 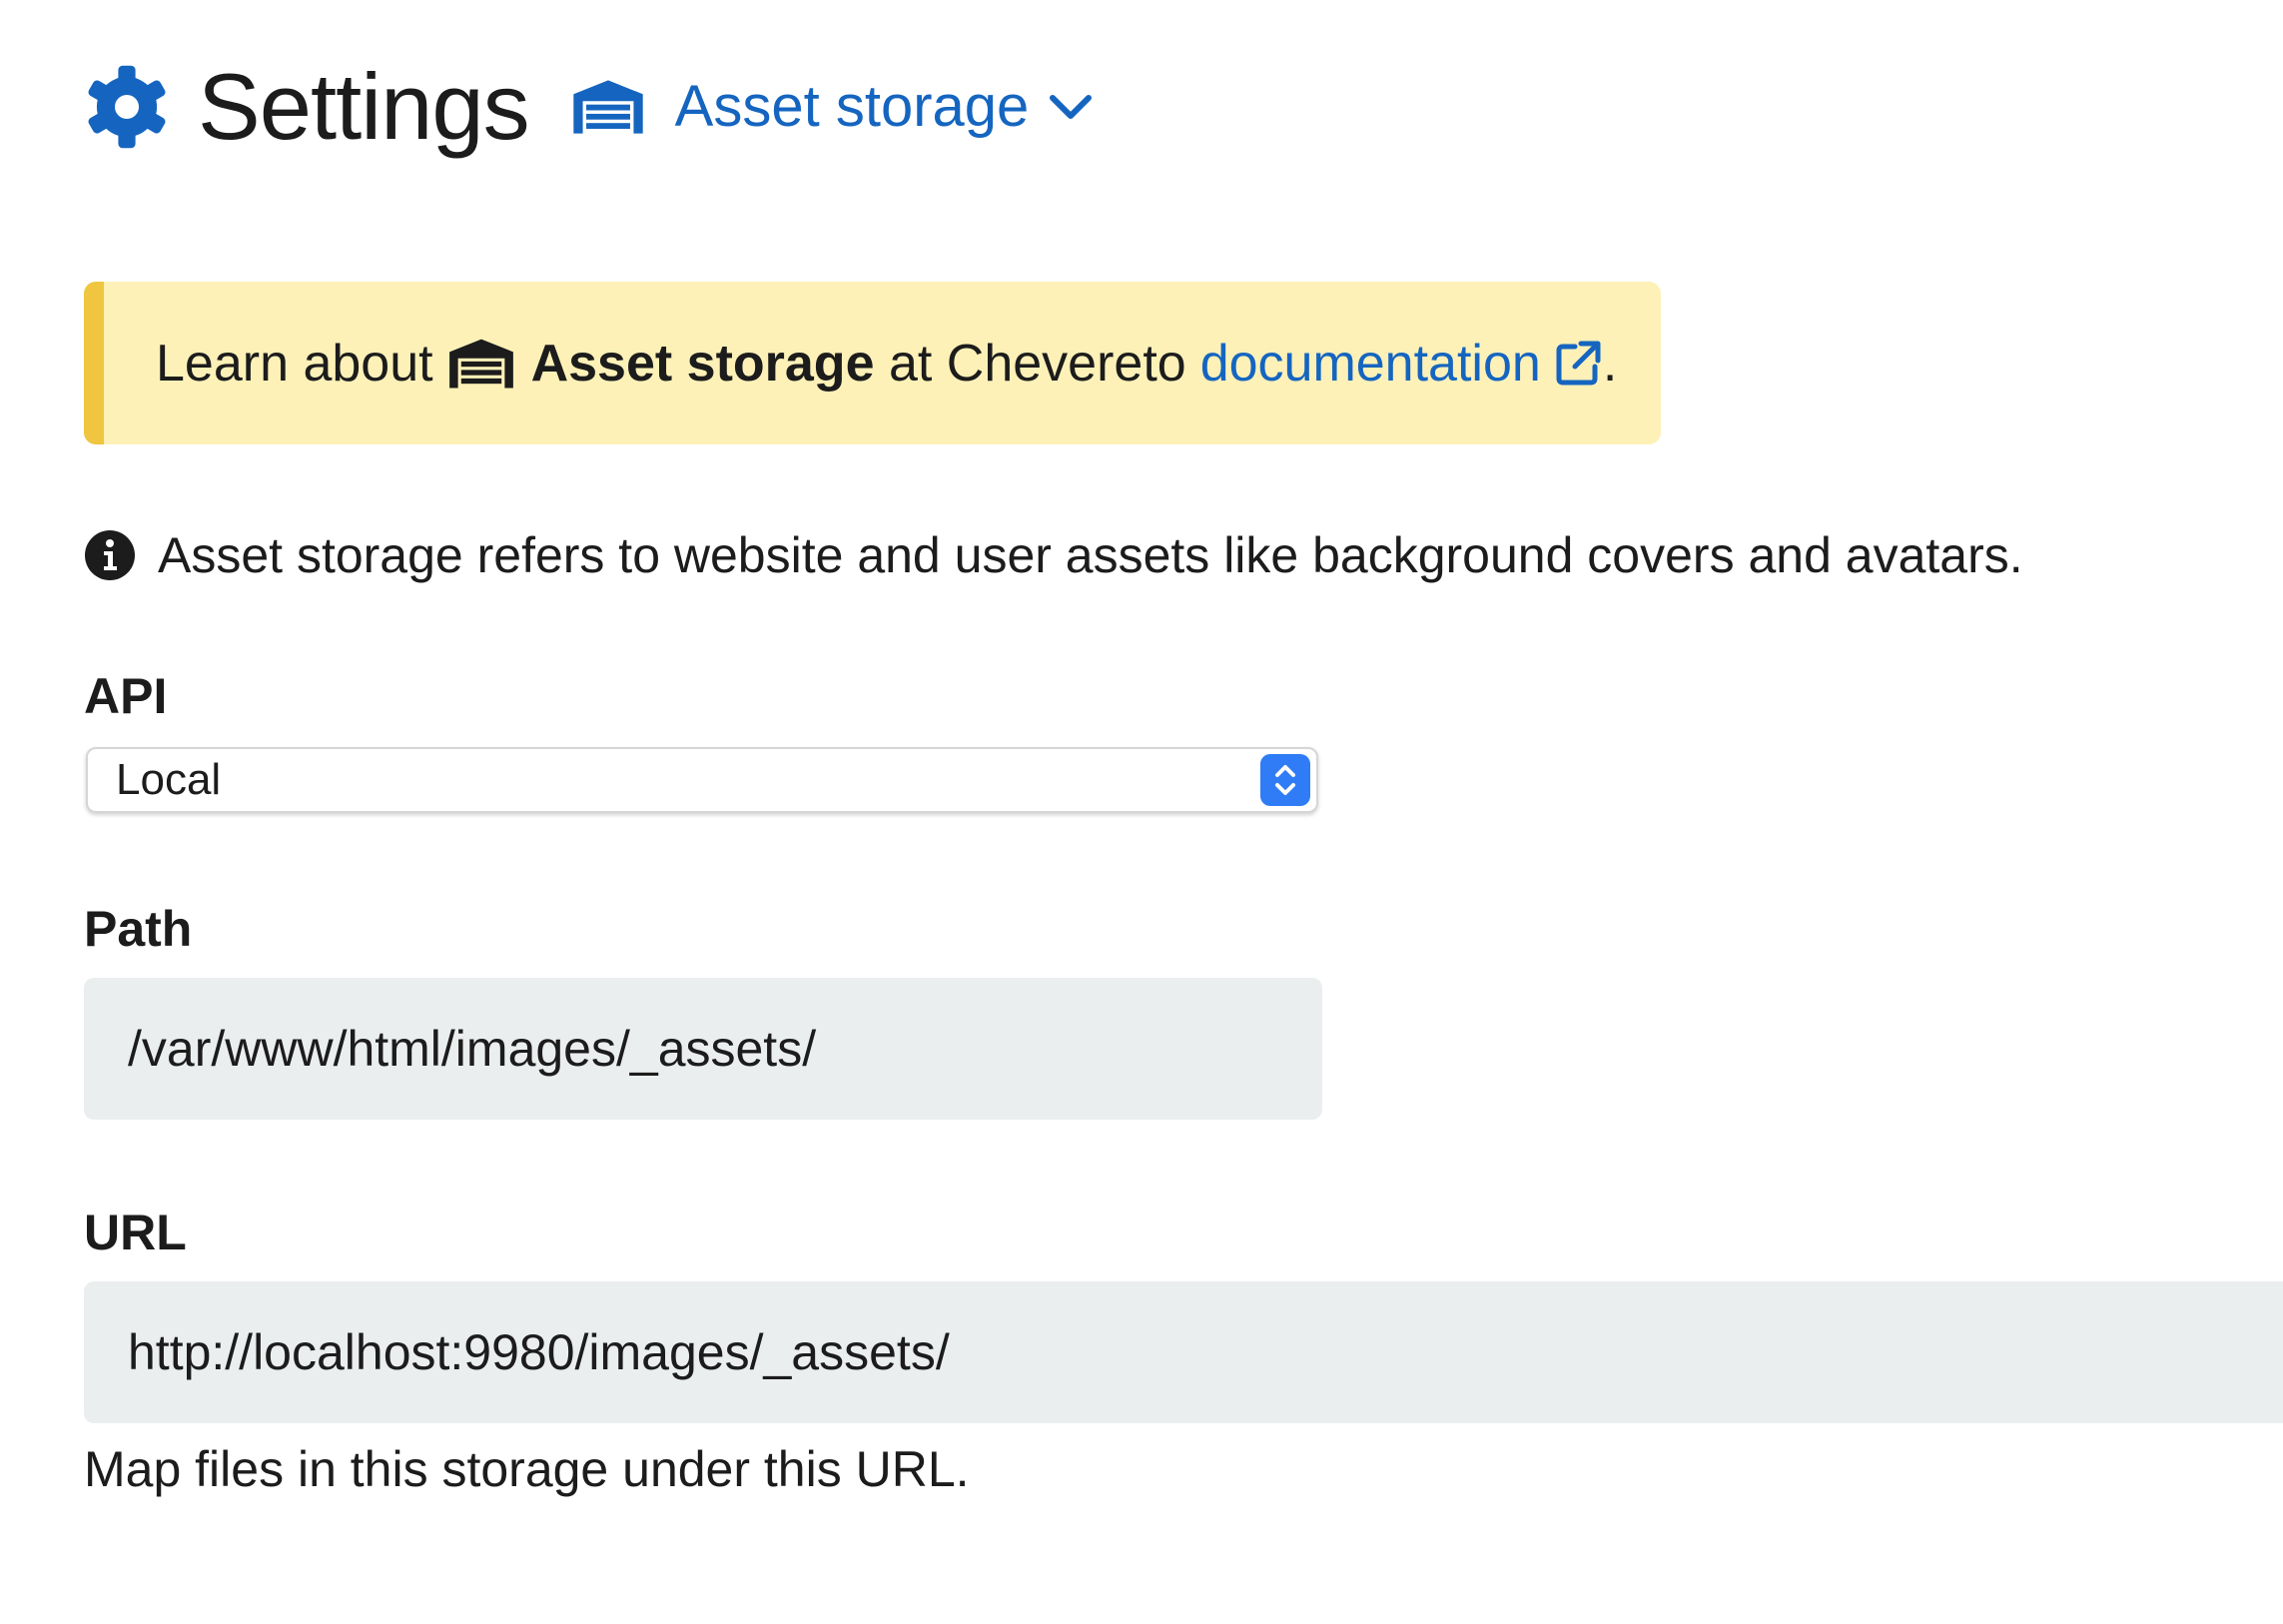 I want to click on notice-middle: at Chevereto, so click(x=1037, y=364).